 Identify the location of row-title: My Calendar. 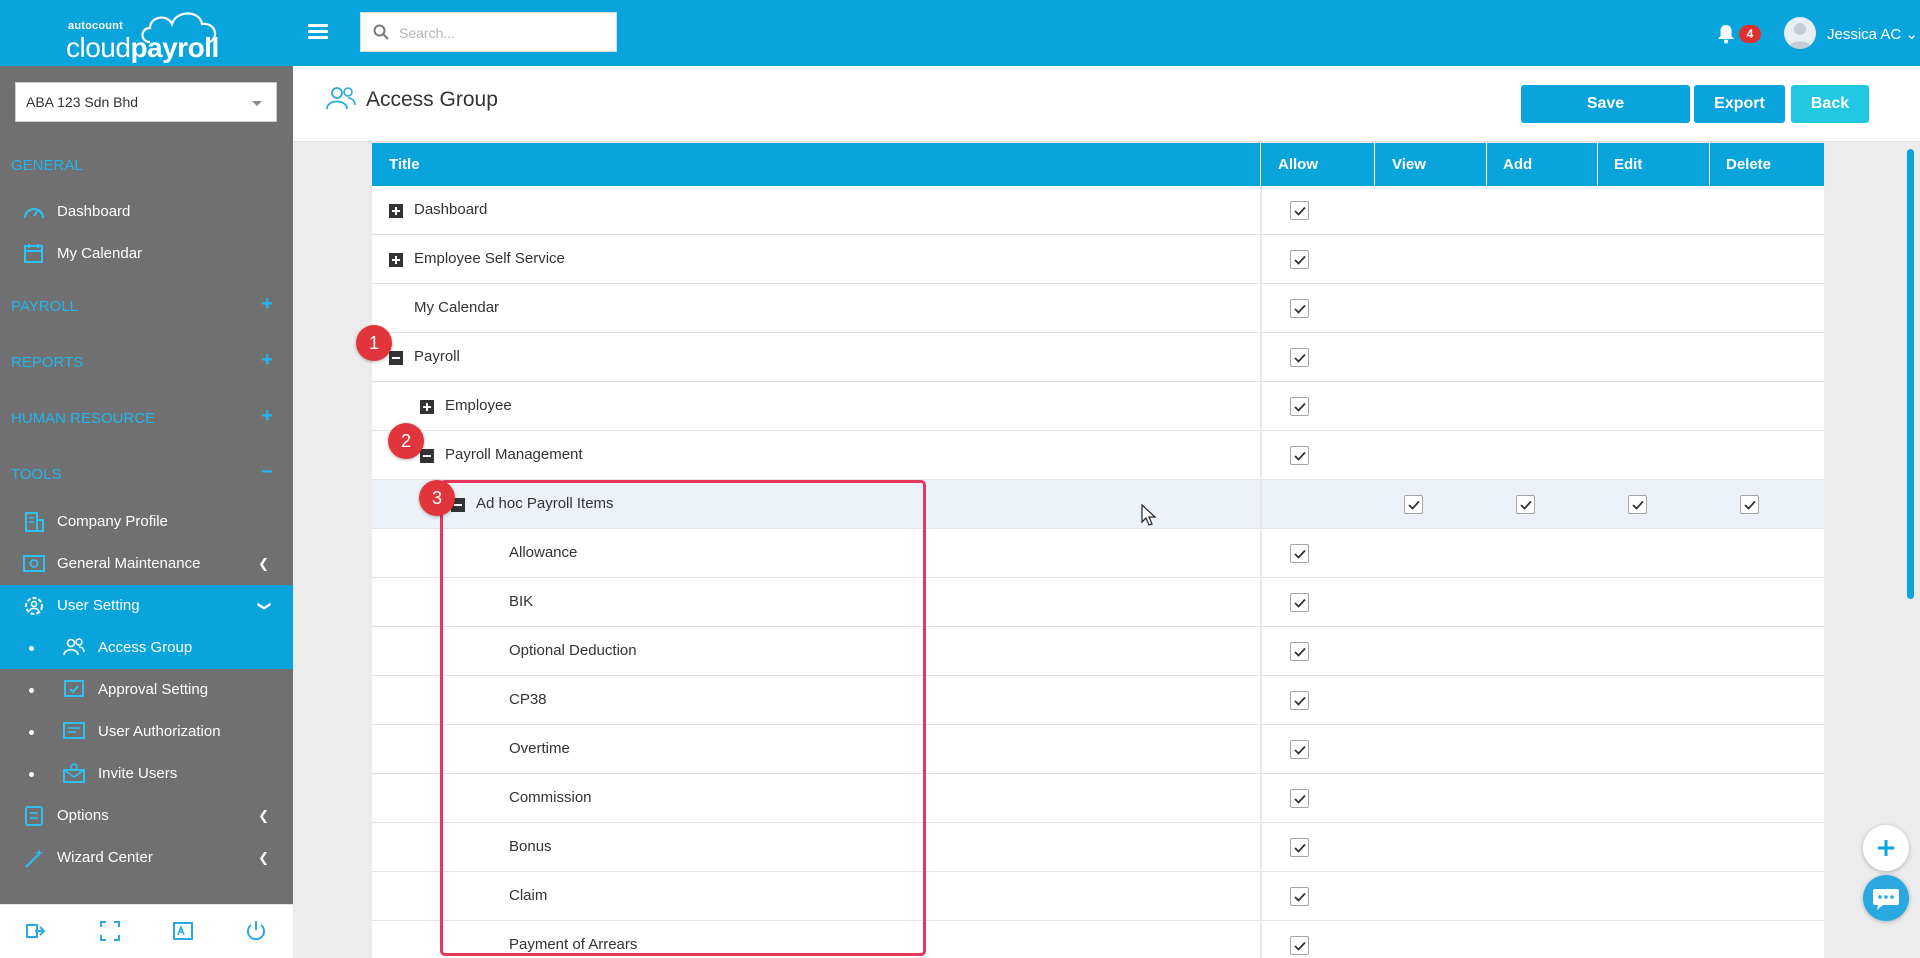
(457, 307).